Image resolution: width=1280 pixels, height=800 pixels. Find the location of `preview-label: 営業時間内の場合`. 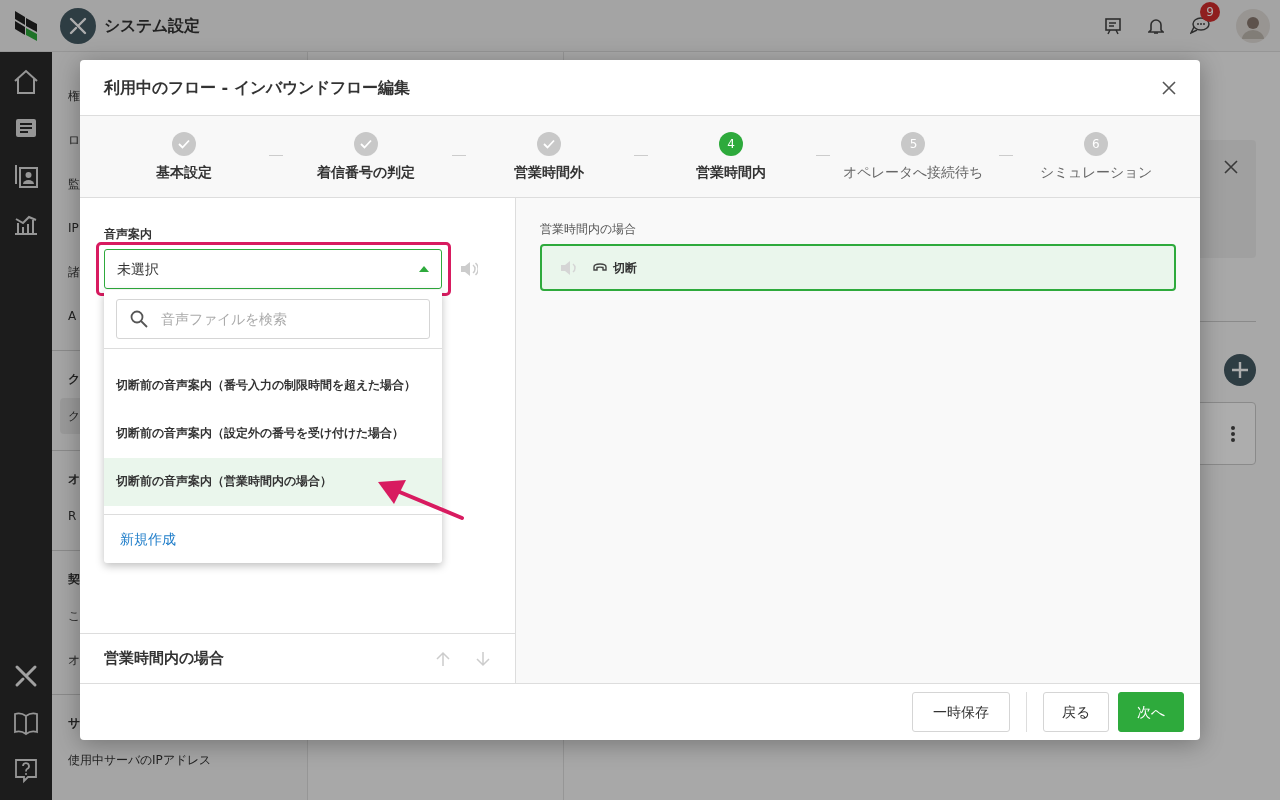

preview-label: 営業時間内の場合 is located at coordinates (588, 229).